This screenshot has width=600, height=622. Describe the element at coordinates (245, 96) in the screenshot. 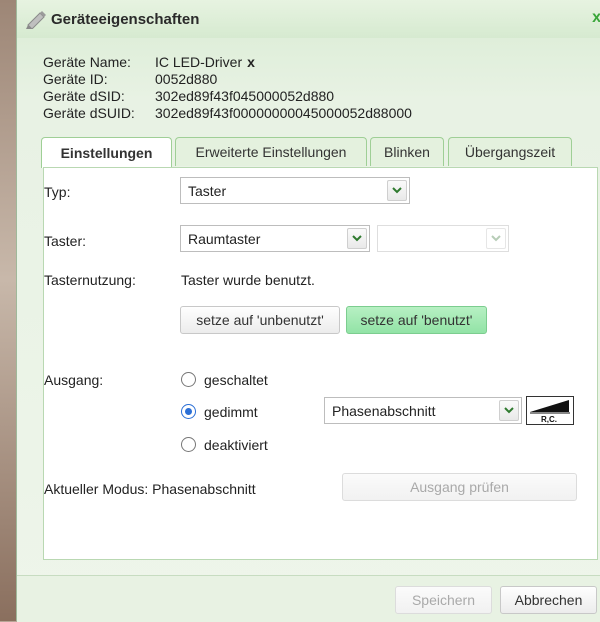

I see `device-dsid-value: 302ed89f43f045000052d880` at that location.